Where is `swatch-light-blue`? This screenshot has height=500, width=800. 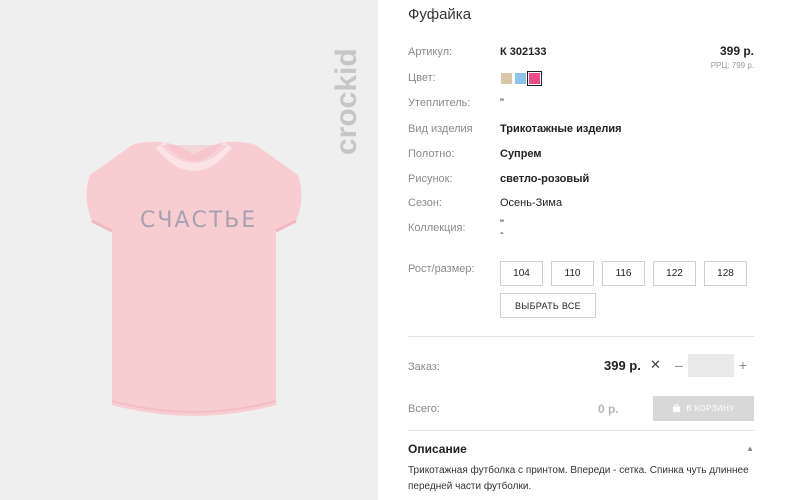 swatch-light-blue is located at coordinates (520, 78).